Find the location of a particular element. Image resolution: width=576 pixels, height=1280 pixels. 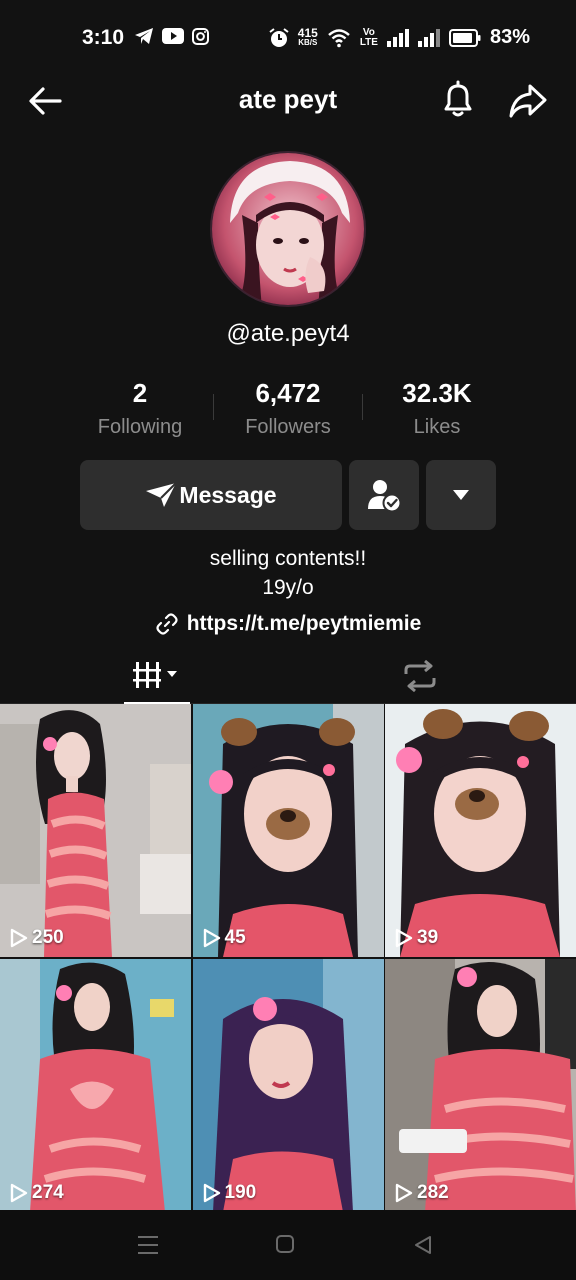

suggested-accounts-button is located at coordinates (461, 495).